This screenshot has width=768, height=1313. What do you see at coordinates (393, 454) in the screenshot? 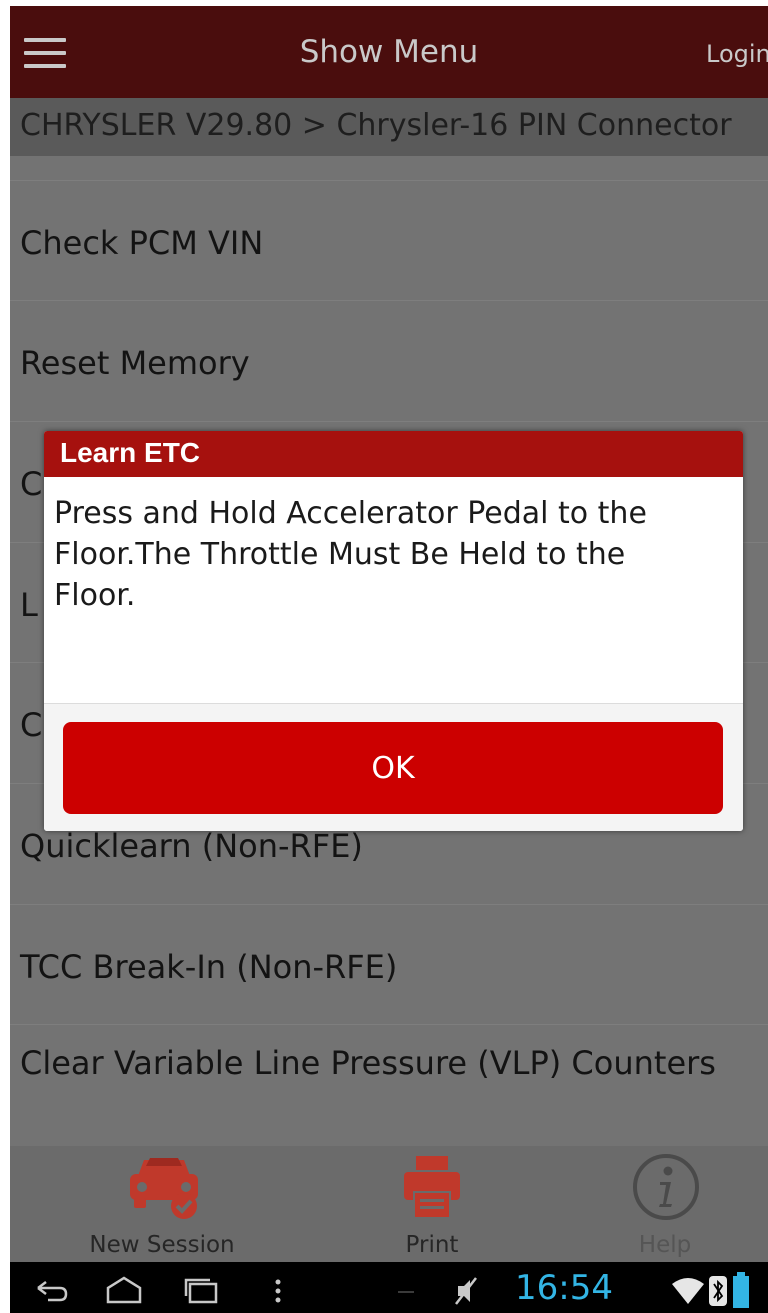
I see `dialog-title-bar: Learn ETC` at bounding box center [393, 454].